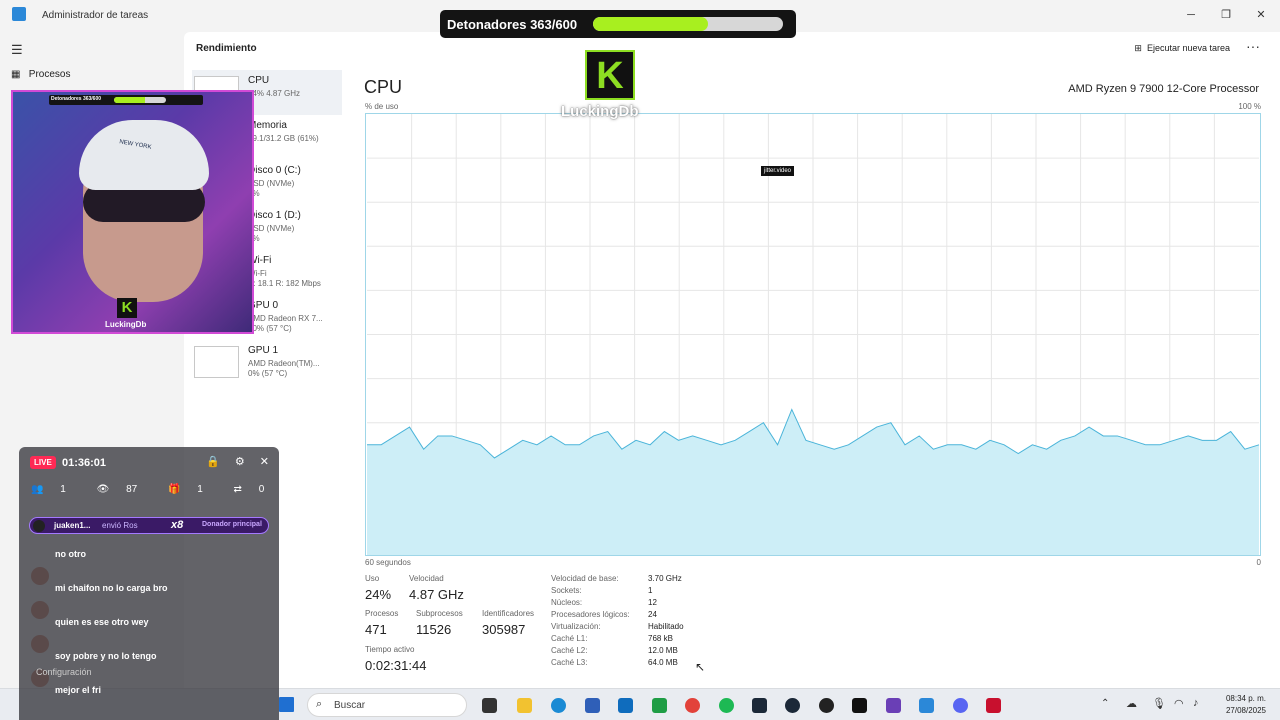 This screenshot has height=720, width=1280. Describe the element at coordinates (284, 283) in the screenshot. I see `perf-item-detail2: E: 18.1 R: 182 Mbps` at that location.